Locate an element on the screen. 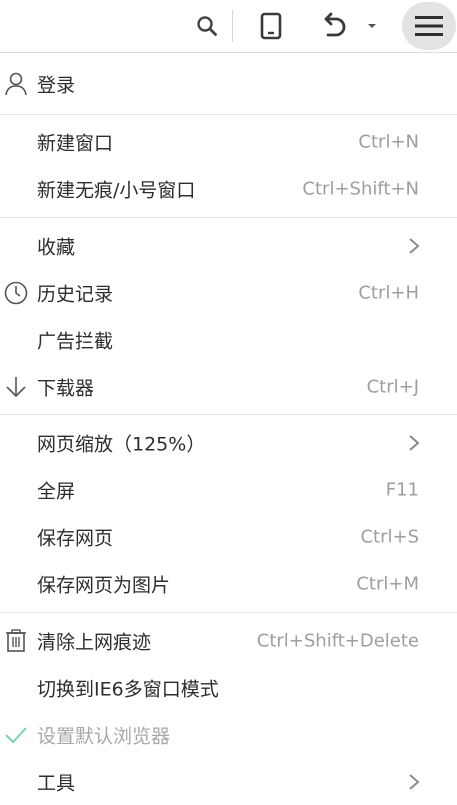 Image resolution: width=457 pixels, height=805 pixels. menu-item-shortcut: Ctrl+S is located at coordinates (389, 536).